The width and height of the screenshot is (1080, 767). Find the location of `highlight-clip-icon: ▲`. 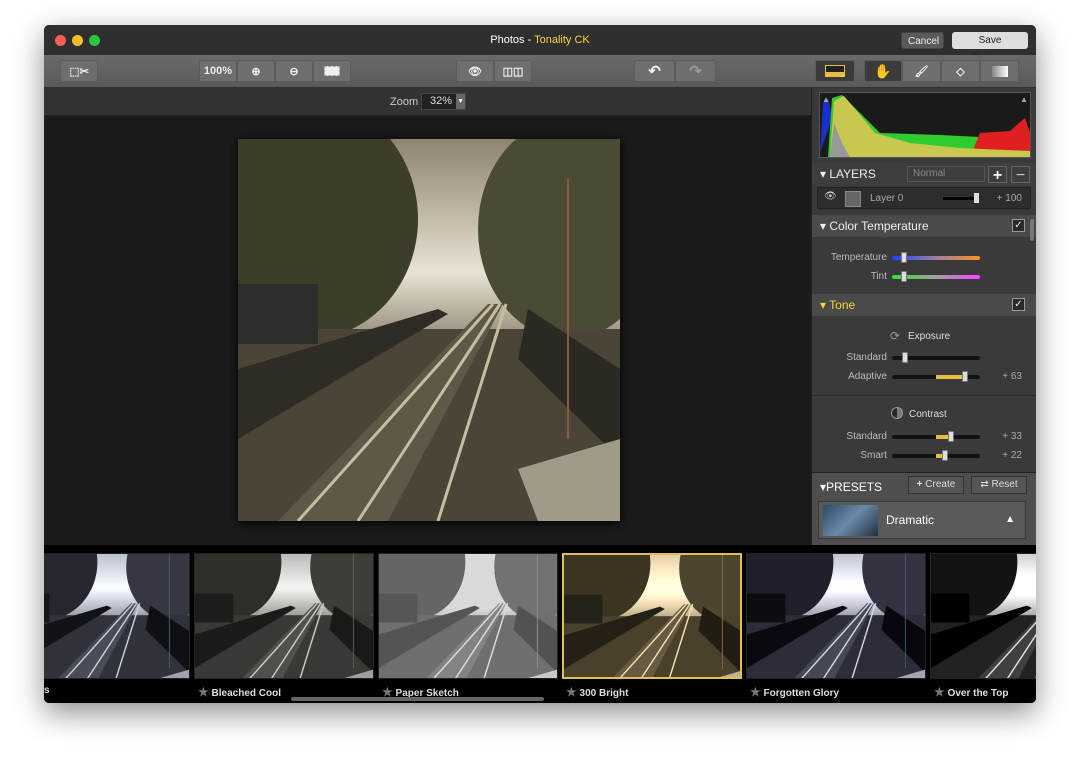

highlight-clip-icon: ▲ is located at coordinates (1024, 99).